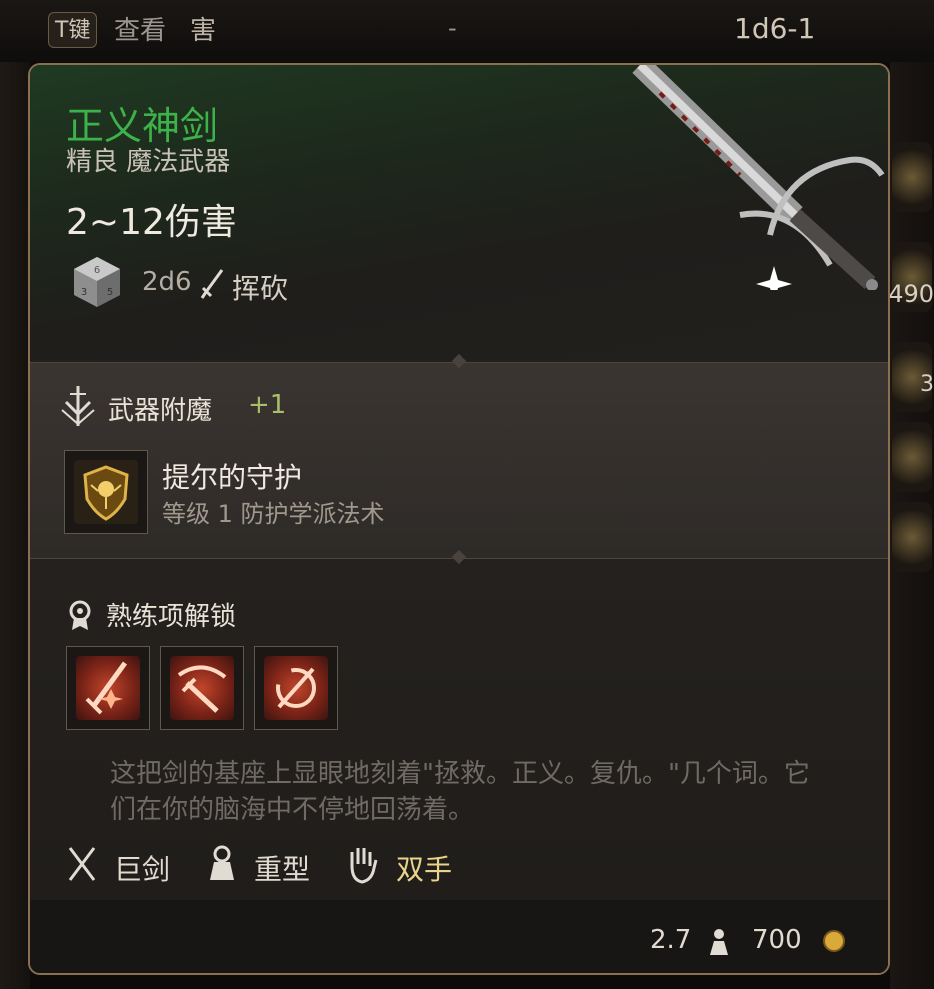 Image resolution: width=934 pixels, height=989 pixels. Describe the element at coordinates (719, 942) in the screenshot. I see `weight-icon` at that location.